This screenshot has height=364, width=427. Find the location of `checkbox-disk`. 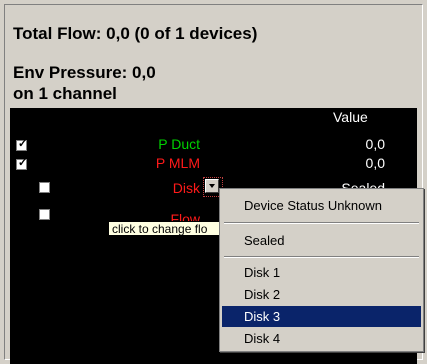

checkbox-disk is located at coordinates (44, 187).